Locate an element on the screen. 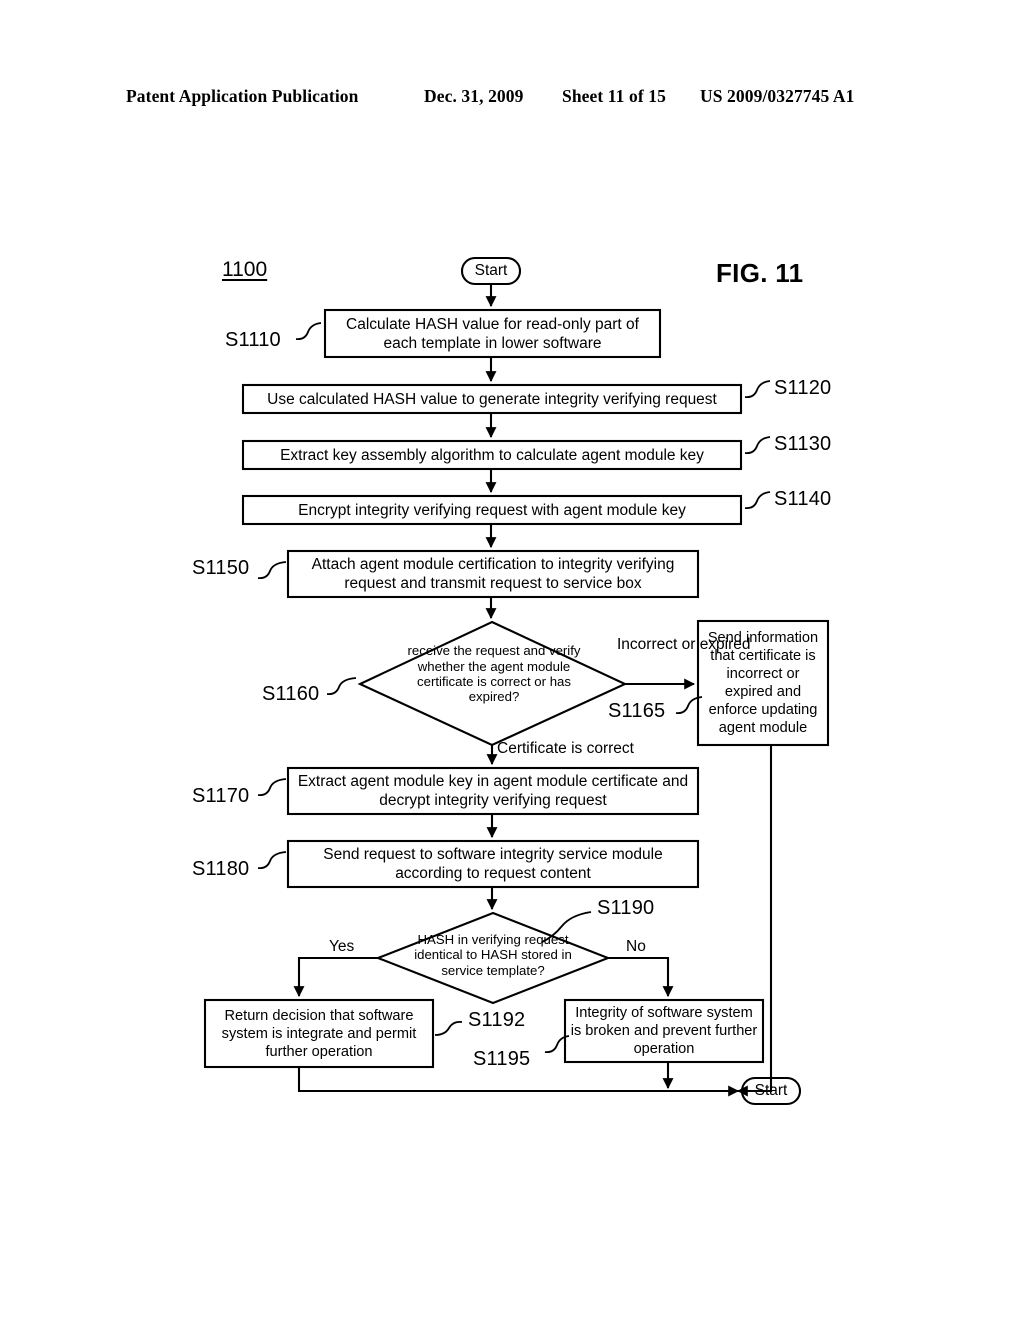 The width and height of the screenshot is (1024, 1320). leader-s1180 is located at coordinates (272, 860).